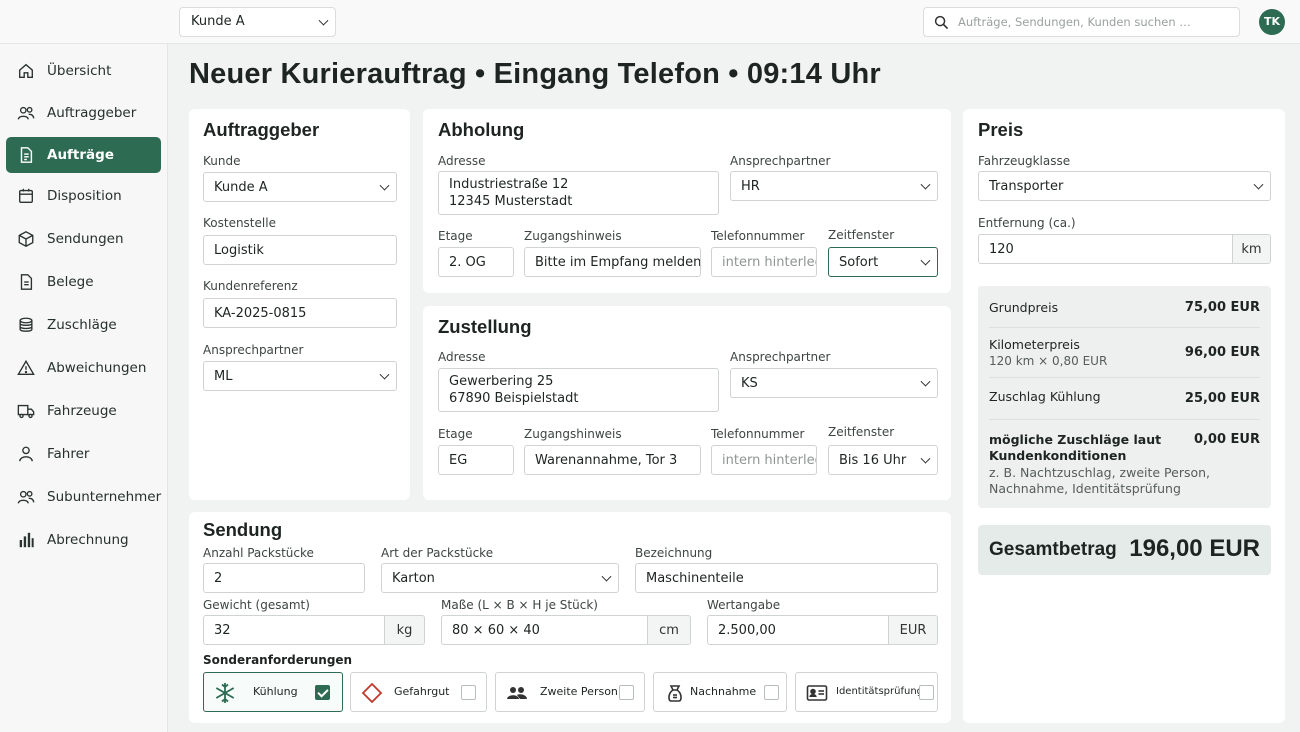  What do you see at coordinates (1124, 186) in the screenshot?
I see `fahrzeugklasse-select: Transporter` at bounding box center [1124, 186].